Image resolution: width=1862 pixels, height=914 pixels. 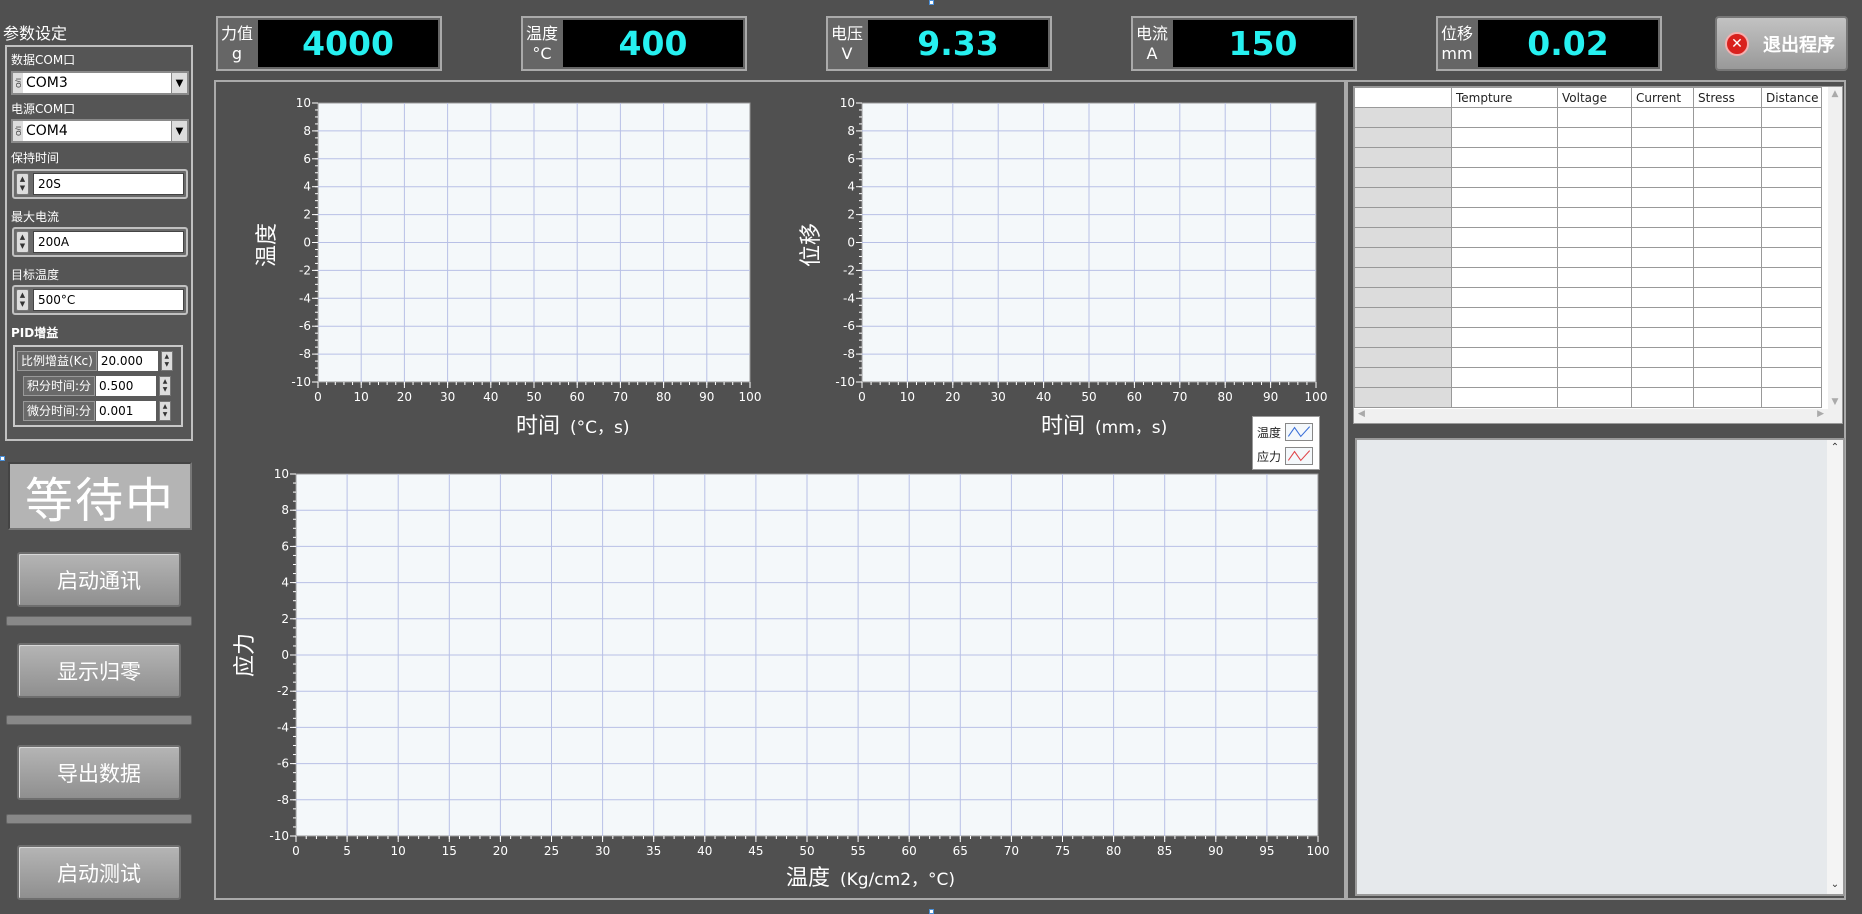 I want to click on table-horizontal-scrollbar: ◀ ▶, so click(x=1598, y=416).